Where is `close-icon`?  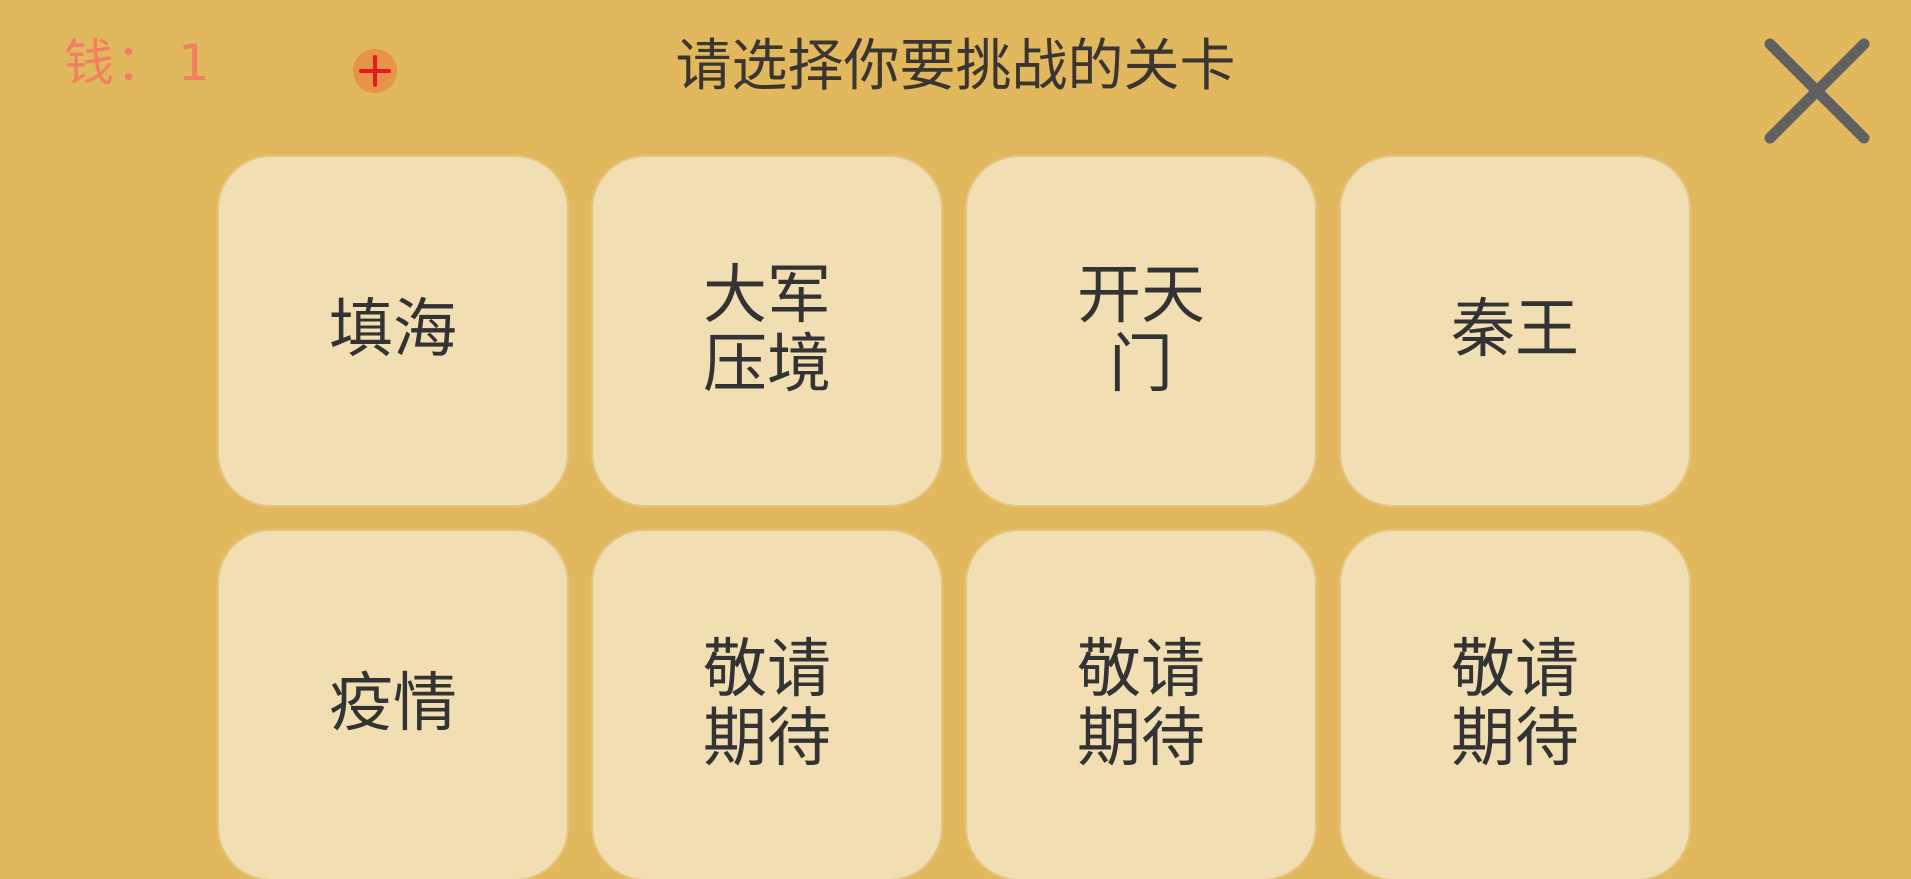
close-icon is located at coordinates (1817, 91).